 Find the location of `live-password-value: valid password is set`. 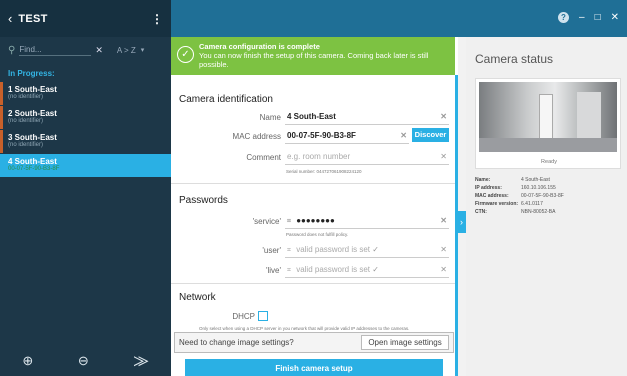

live-password-value: valid password is set is located at coordinates (333, 269).